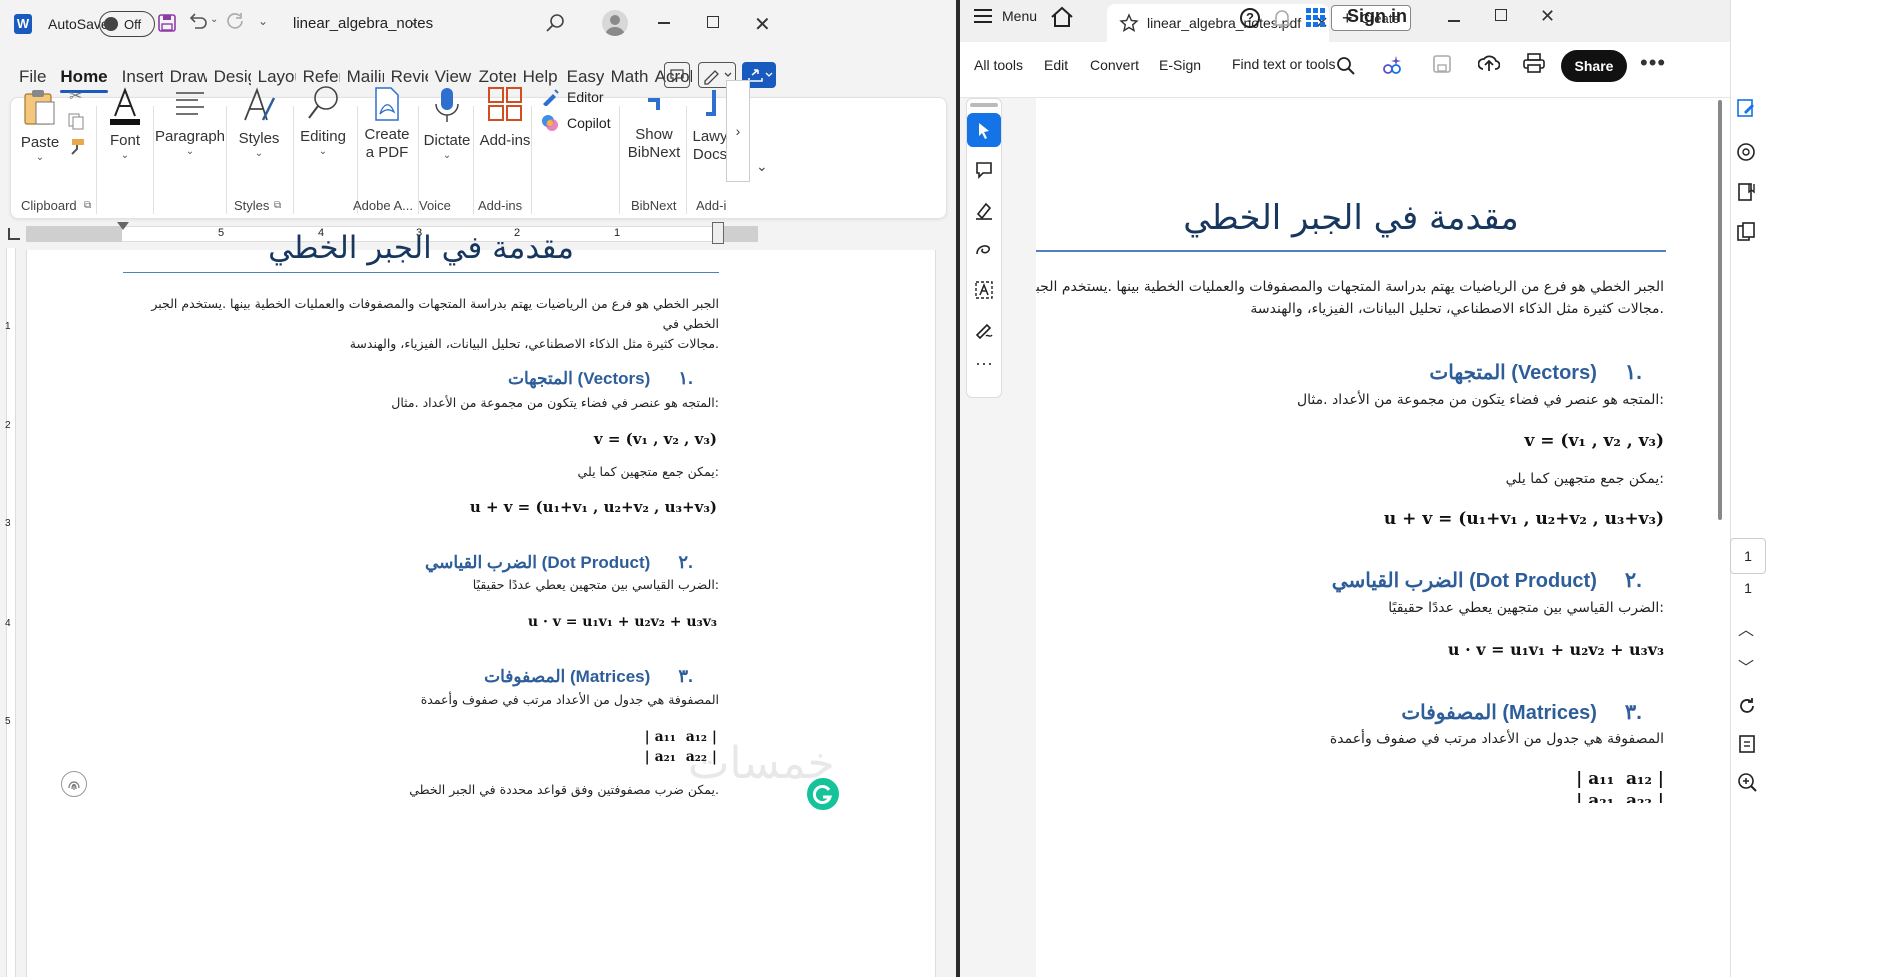 Image resolution: width=1902 pixels, height=977 pixels. Describe the element at coordinates (1747, 744) in the screenshot. I see `page-thumbnail-icon` at that location.